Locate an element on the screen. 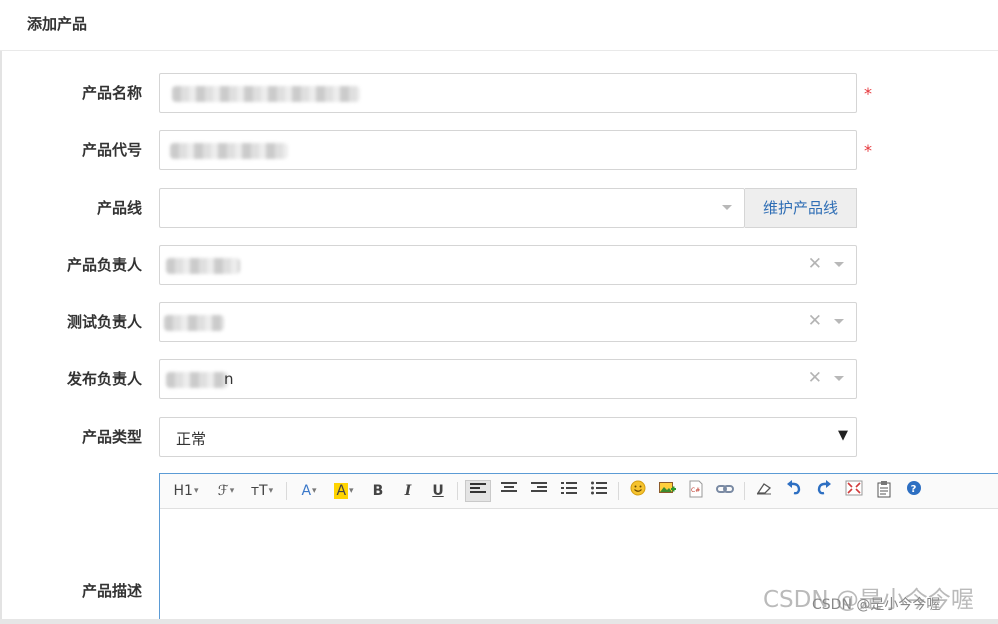 The image size is (998, 624). align-left-button is located at coordinates (478, 491).